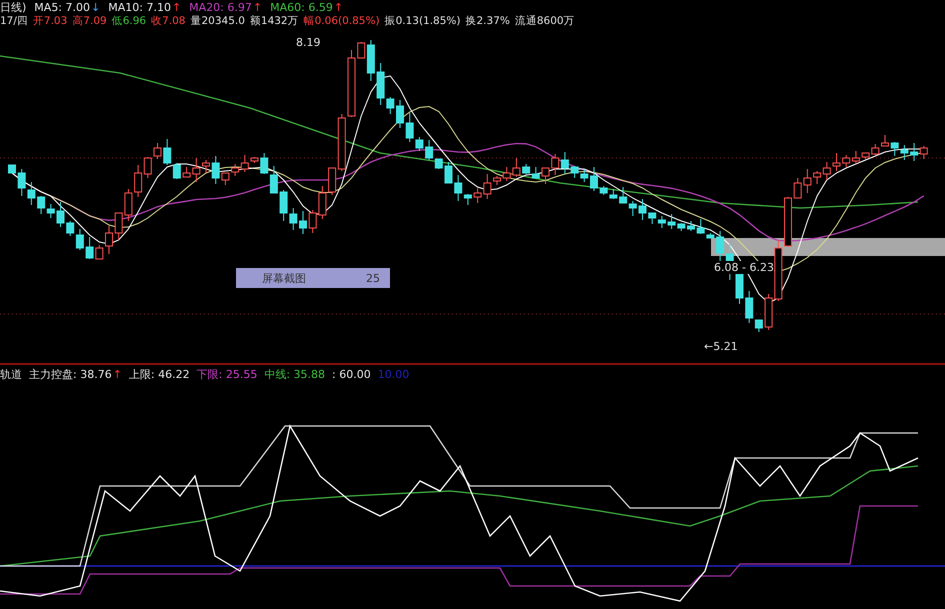  I want to click on tooltip-value: 25, so click(373, 278).